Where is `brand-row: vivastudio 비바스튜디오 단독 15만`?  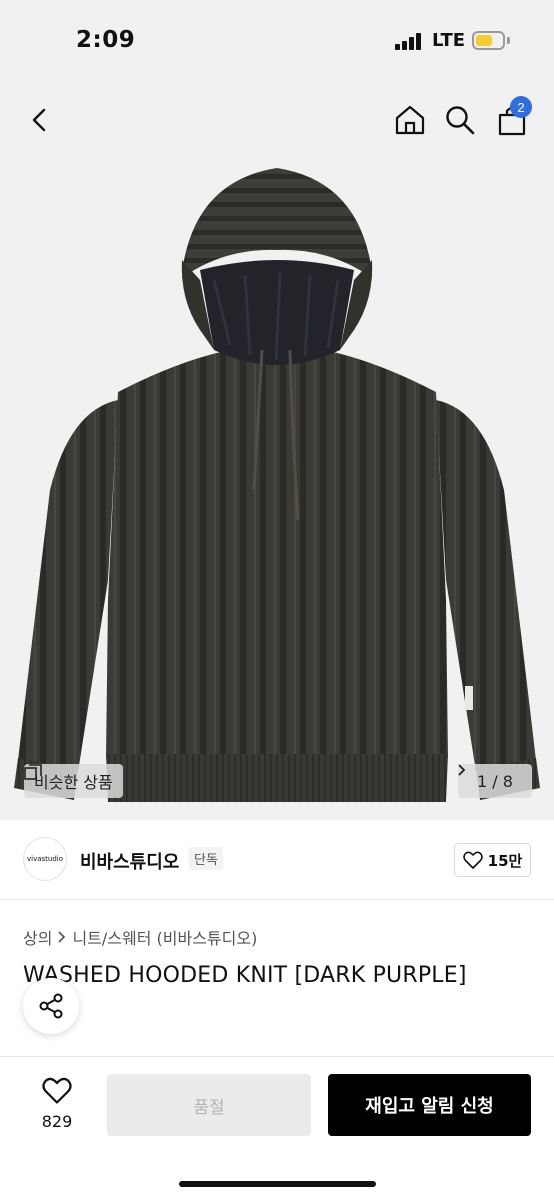
brand-row: vivastudio 비바스튜디오 단독 15만 is located at coordinates (277, 860).